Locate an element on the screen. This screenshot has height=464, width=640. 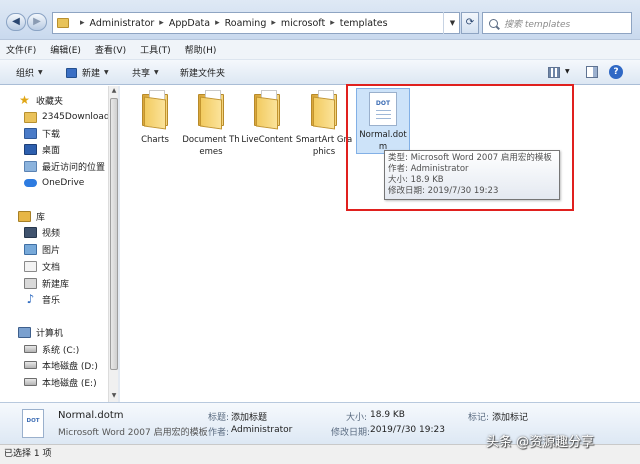
nav-item-music: ♪ 音乐 is located at coordinates (42, 299).